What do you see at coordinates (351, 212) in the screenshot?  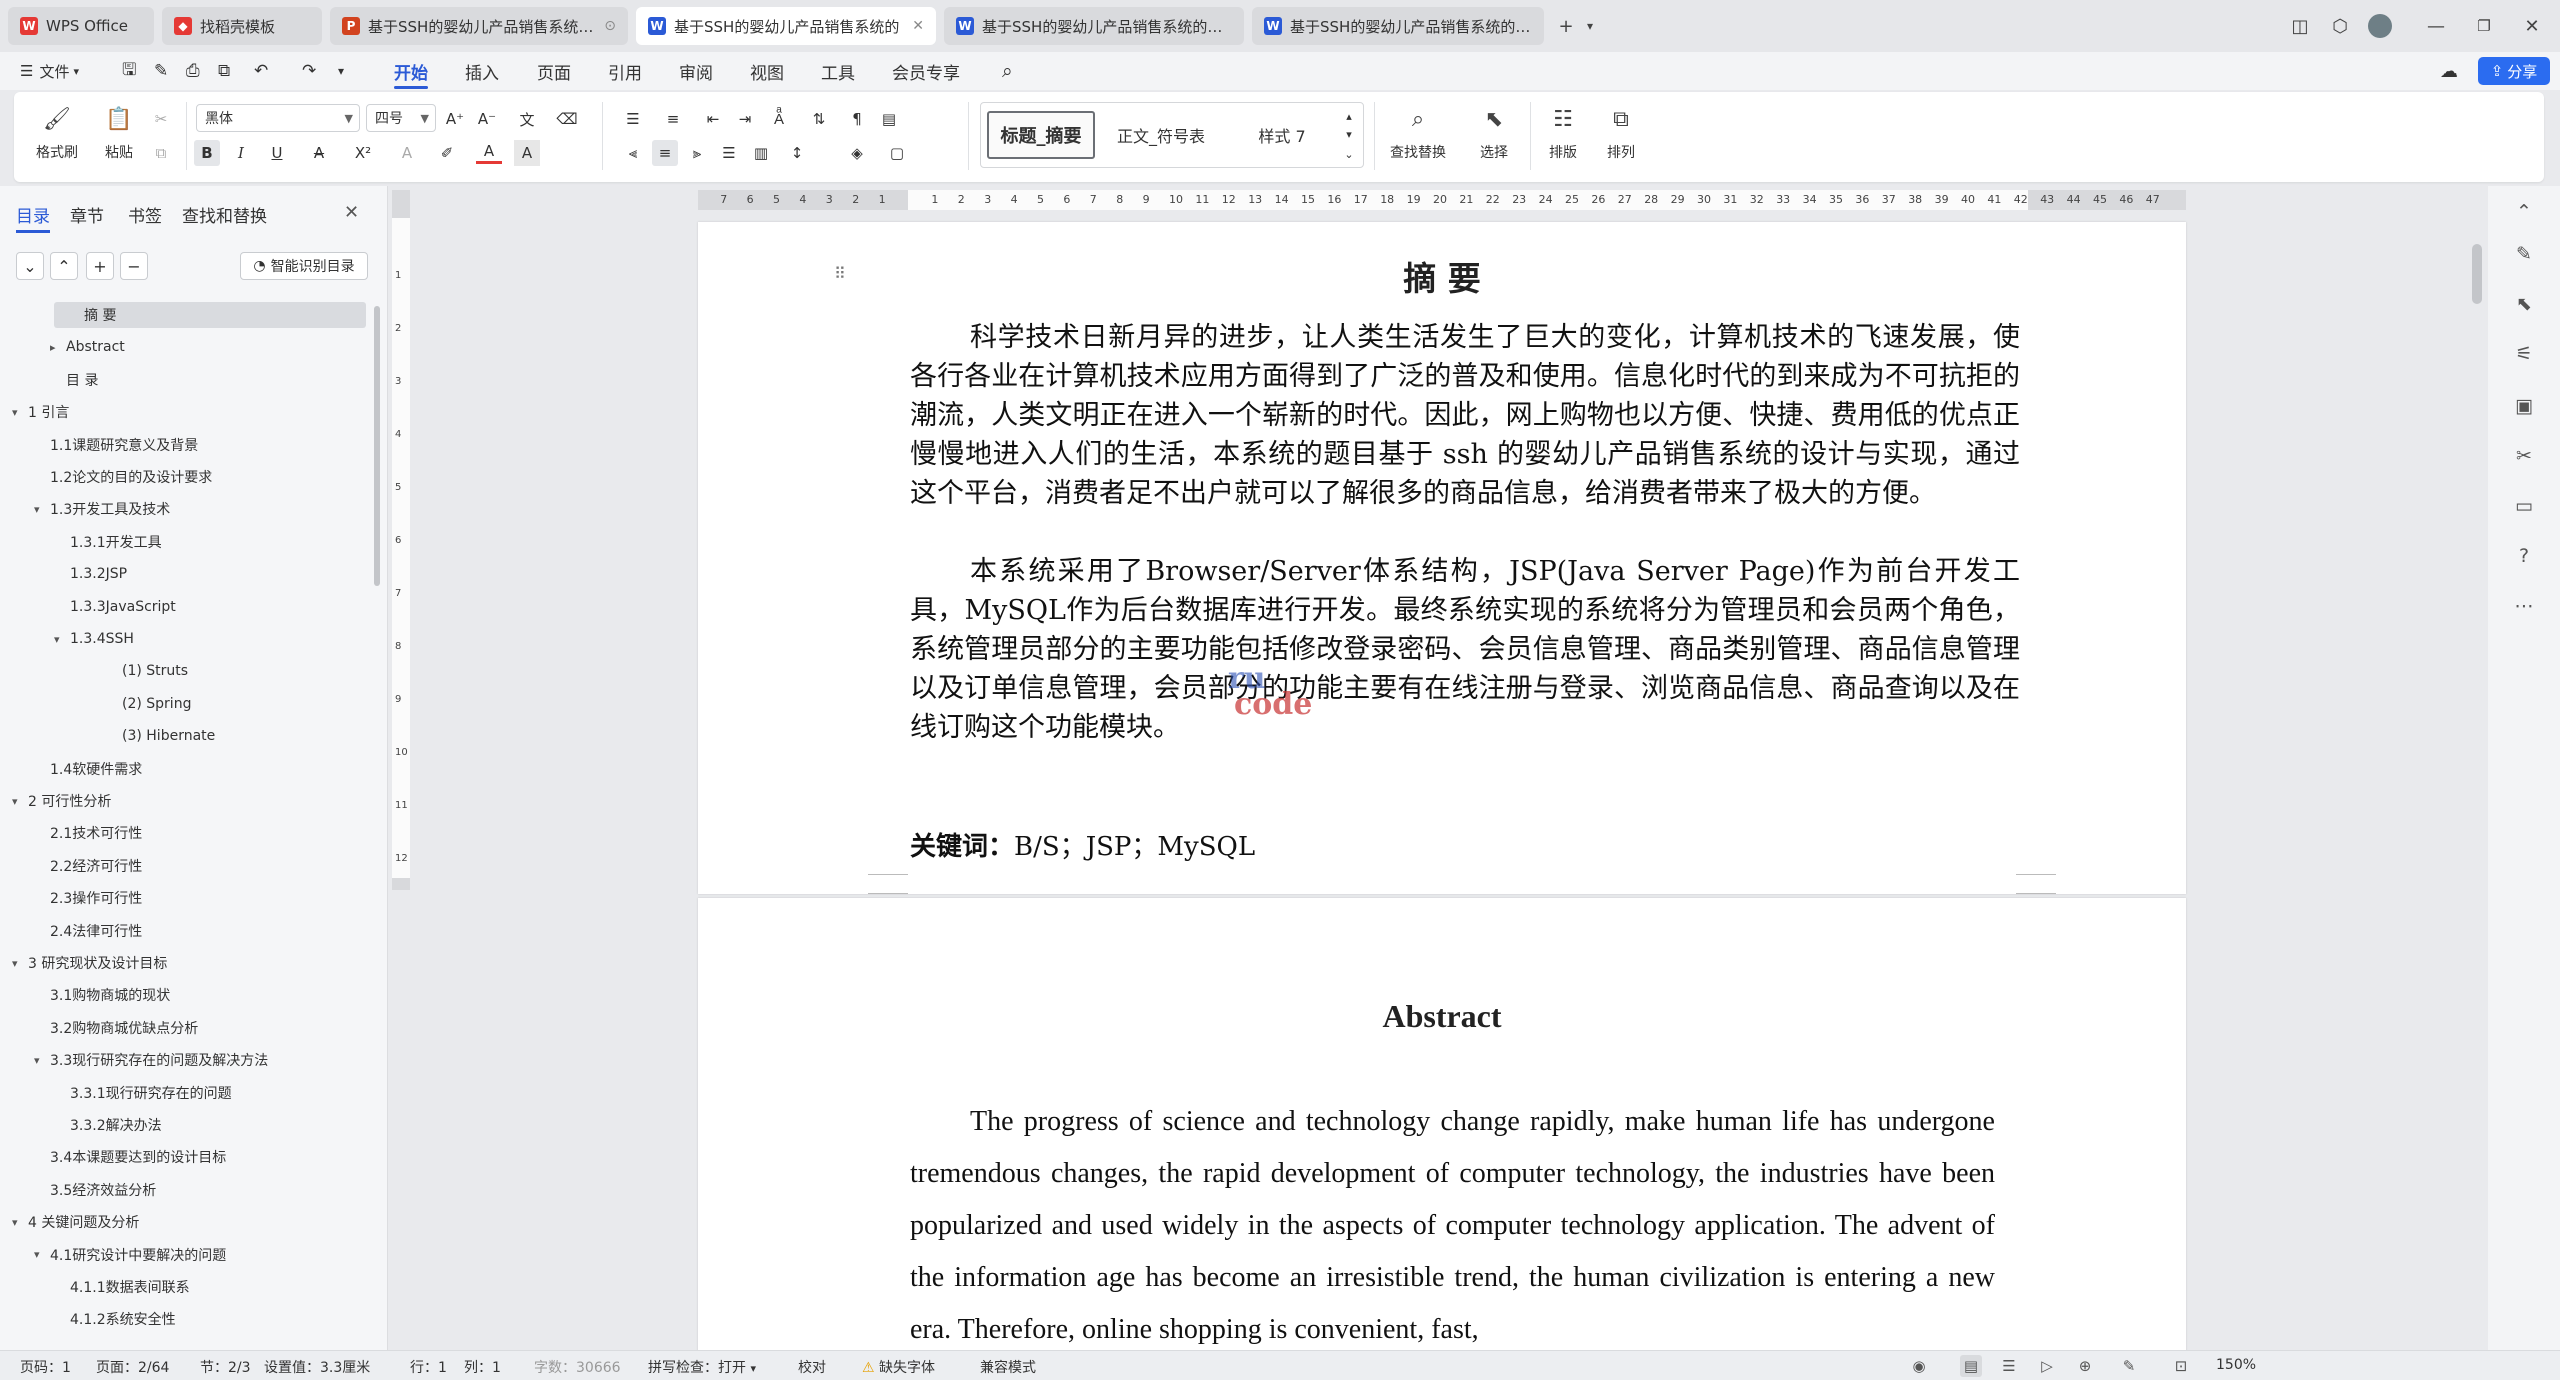 I see `close-panel-icon: ✕` at bounding box center [351, 212].